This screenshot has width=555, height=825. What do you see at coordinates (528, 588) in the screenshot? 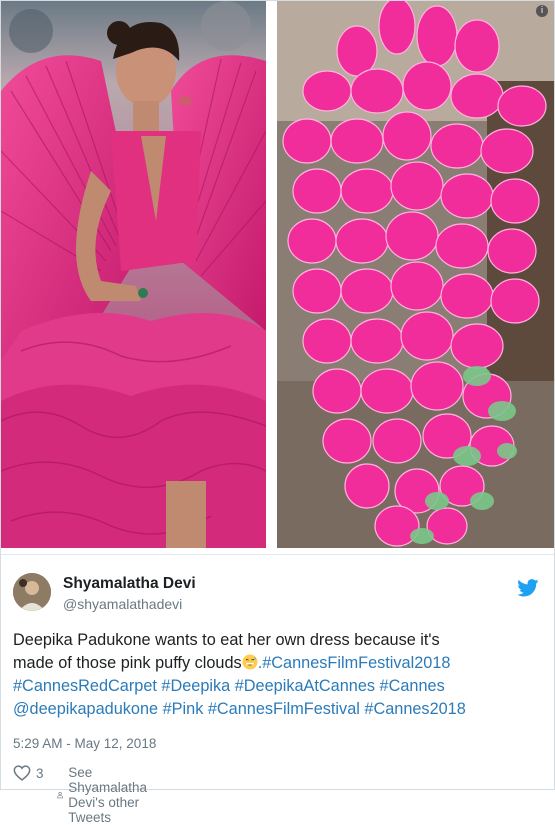
I see `twitter-bird-icon` at bounding box center [528, 588].